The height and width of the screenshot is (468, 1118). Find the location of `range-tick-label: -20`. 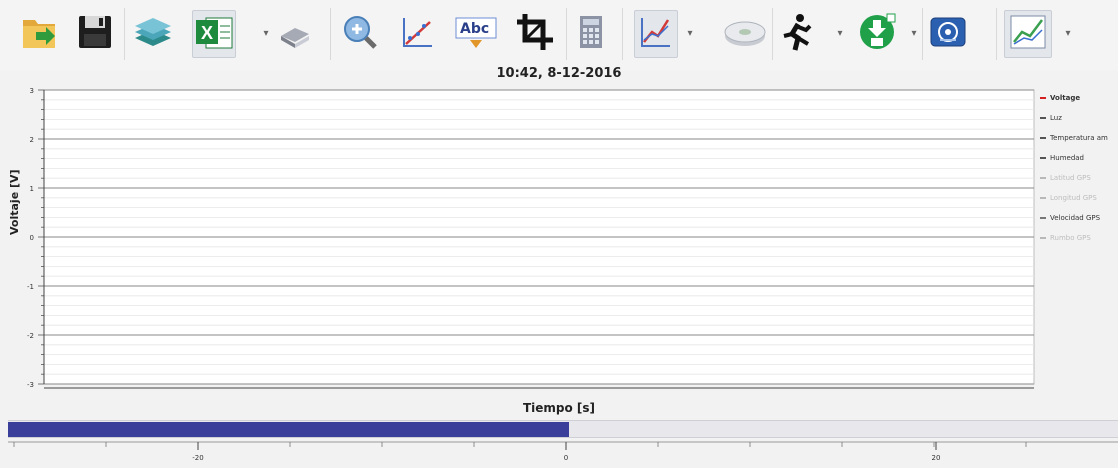

range-tick-label: -20 is located at coordinates (197, 458).